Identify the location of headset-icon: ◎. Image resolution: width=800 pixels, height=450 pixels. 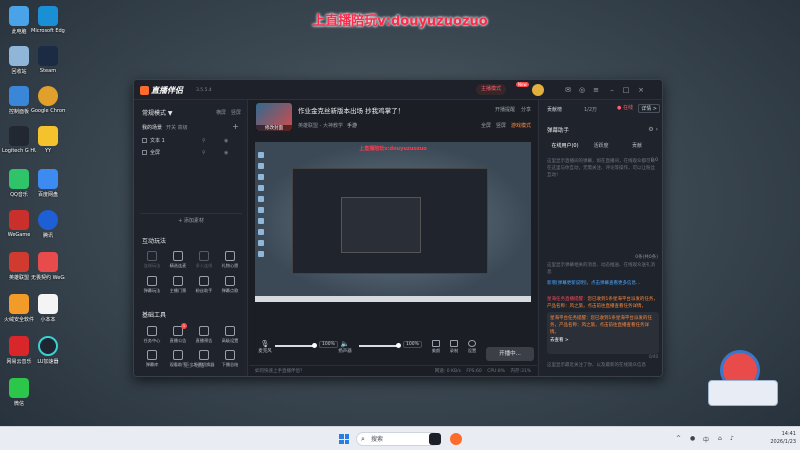
(582, 90).